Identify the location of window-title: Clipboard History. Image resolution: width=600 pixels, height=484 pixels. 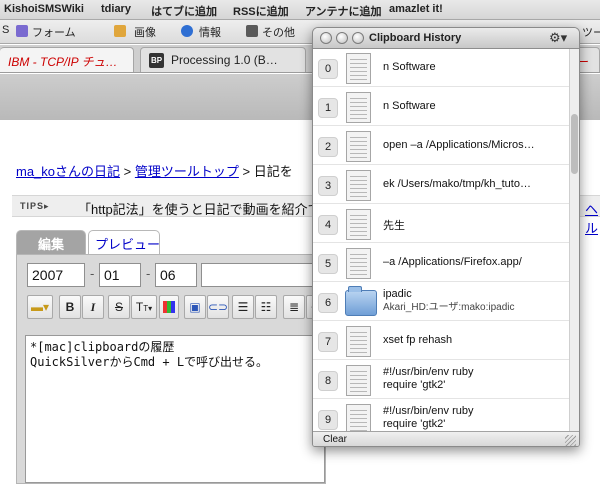
(415, 38).